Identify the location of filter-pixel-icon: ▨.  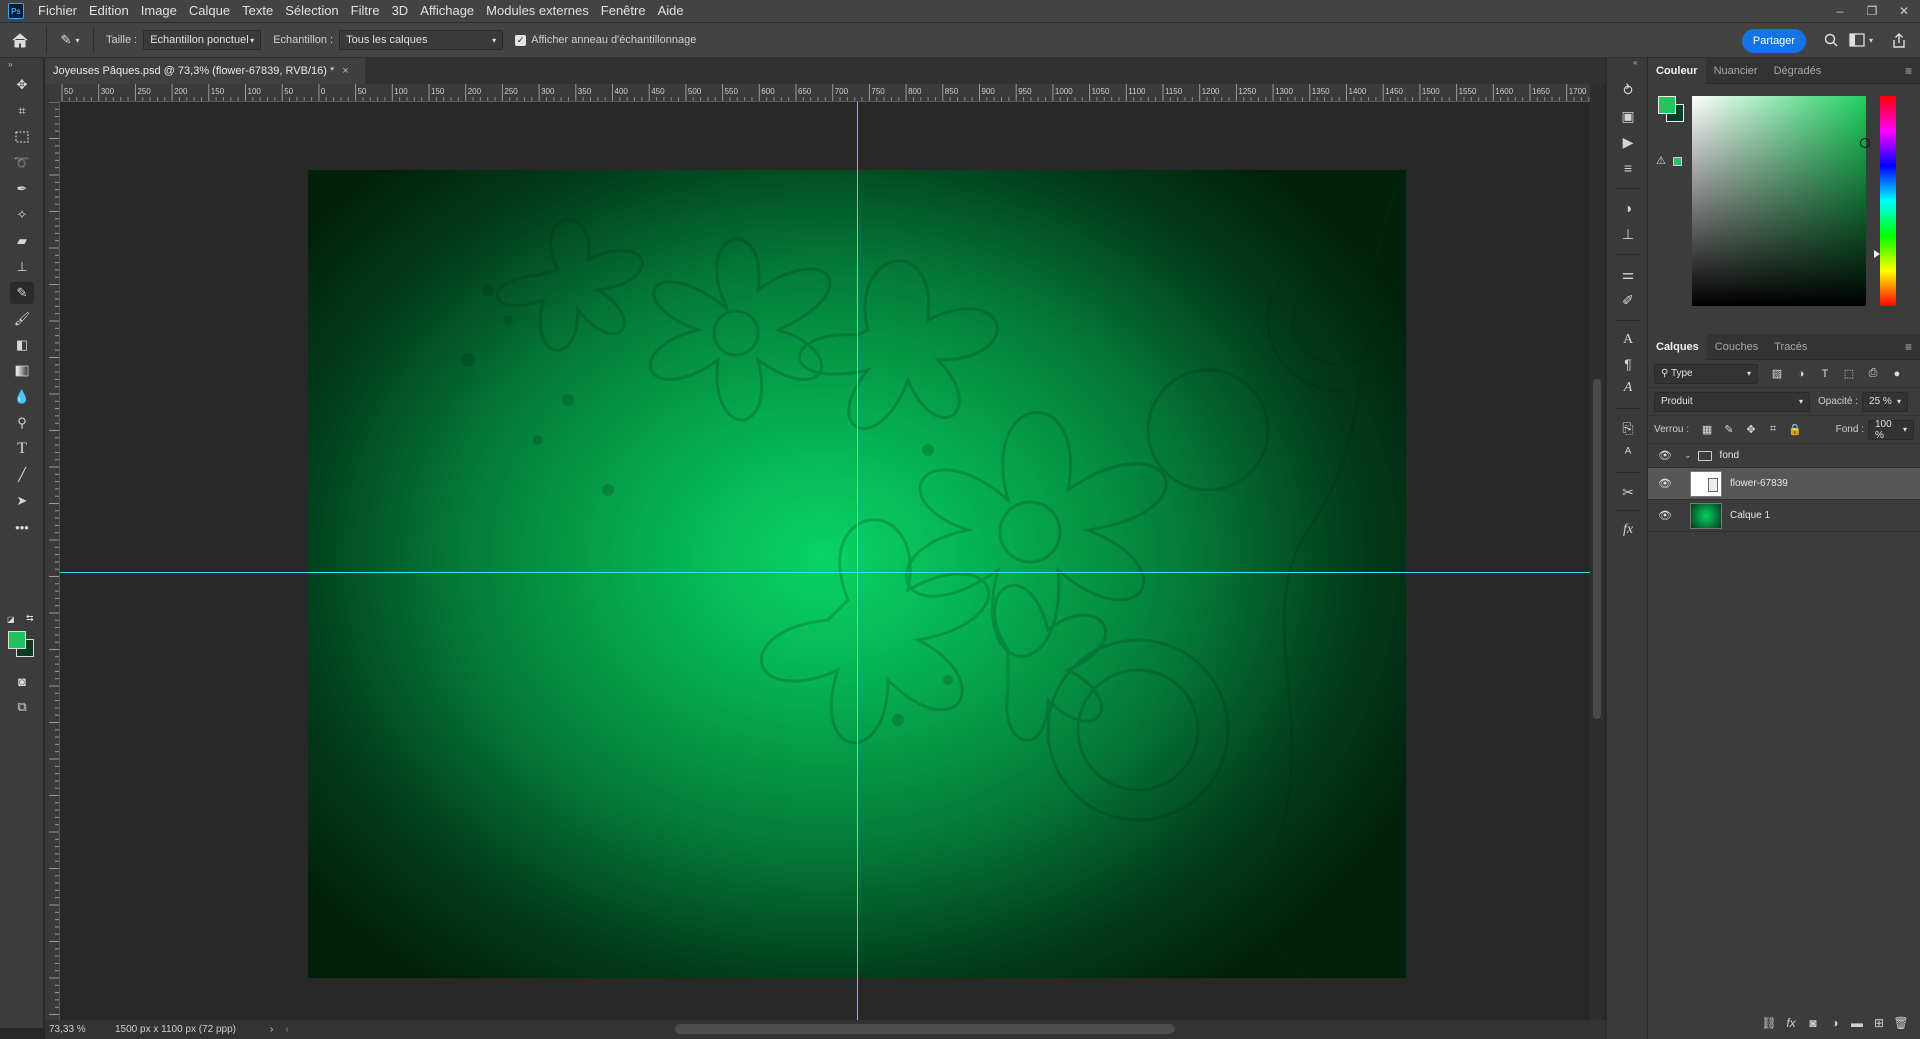
(1777, 374).